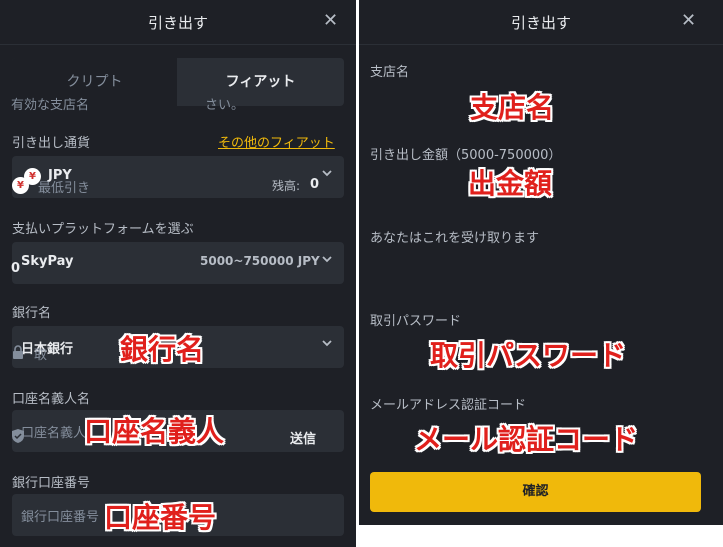 The width and height of the screenshot is (723, 547). Describe the element at coordinates (286, 186) in the screenshot. I see `balance-label: 残高:` at that location.